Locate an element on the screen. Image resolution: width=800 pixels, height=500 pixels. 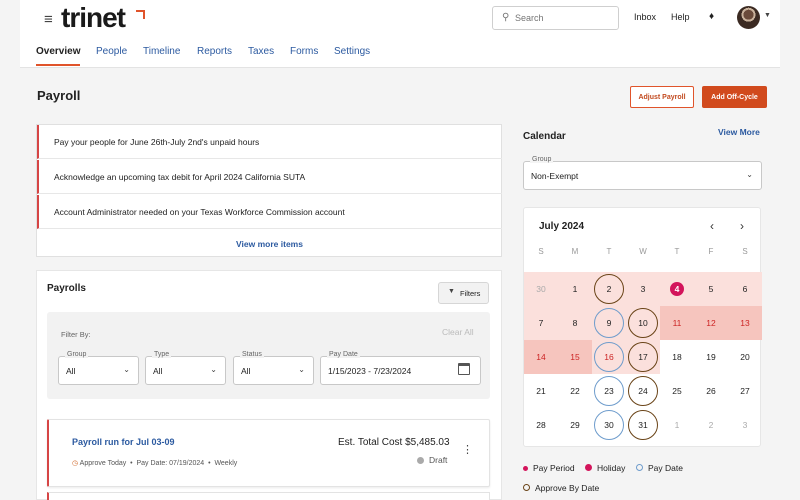
payroll-run-title: Payroll run for Jul 03-09 is located at coordinates (123, 442).